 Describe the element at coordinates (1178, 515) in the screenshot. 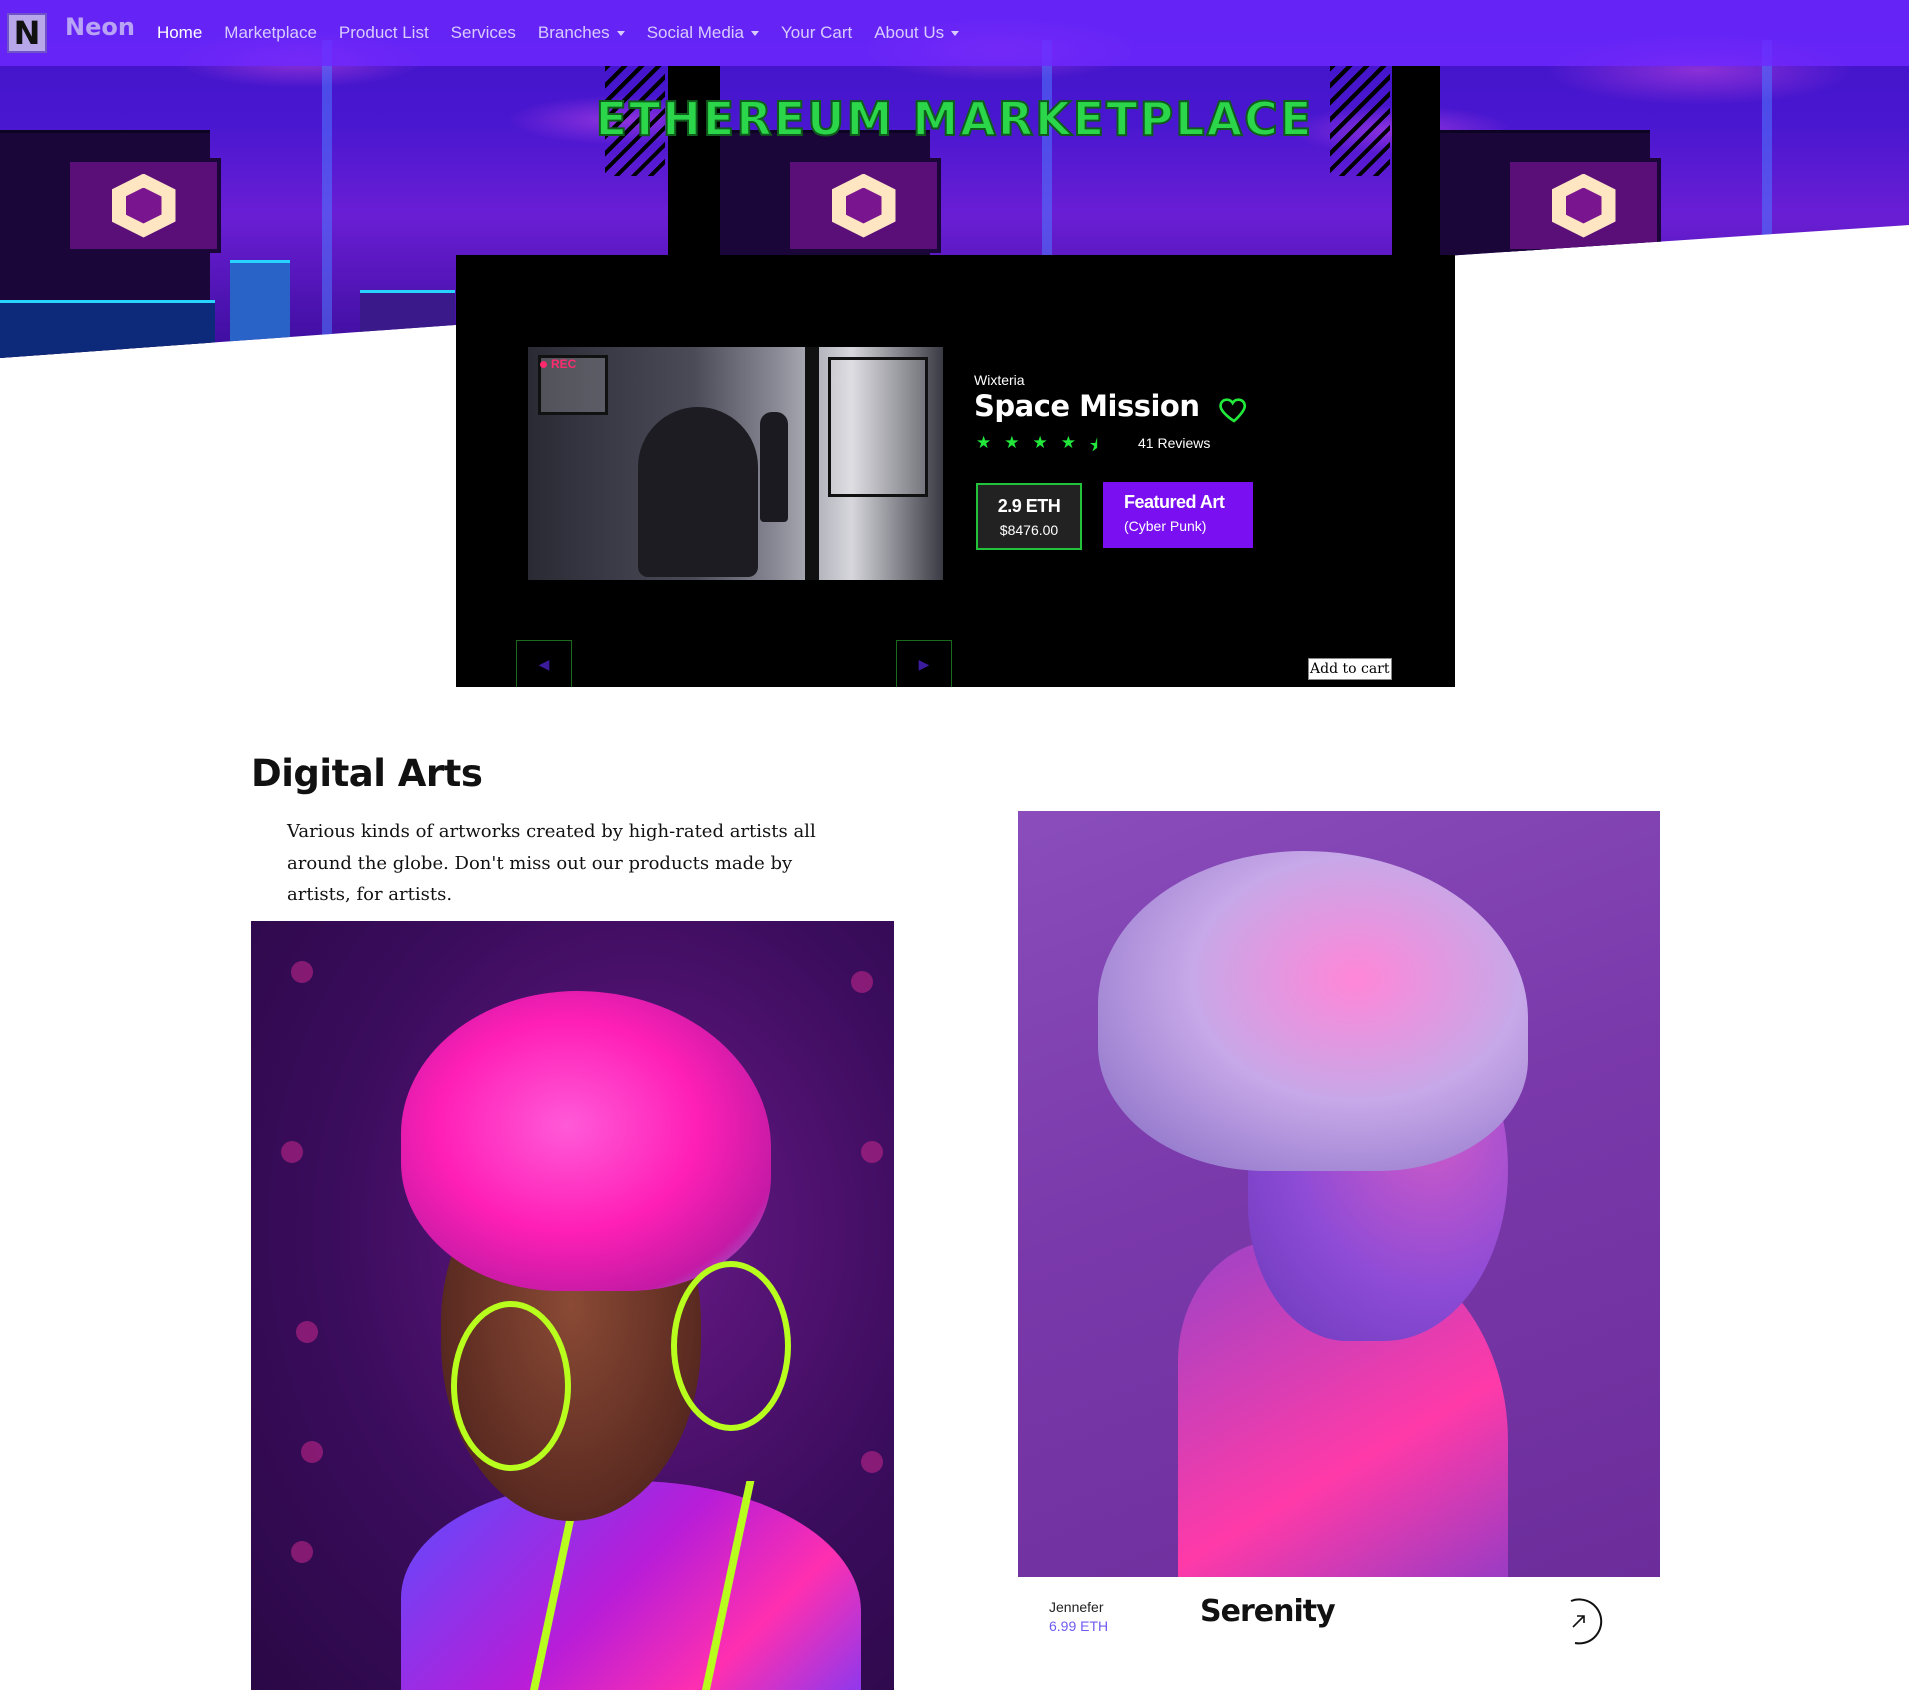

I see `featured-badge: Featured Art (Cyber Punk)` at that location.